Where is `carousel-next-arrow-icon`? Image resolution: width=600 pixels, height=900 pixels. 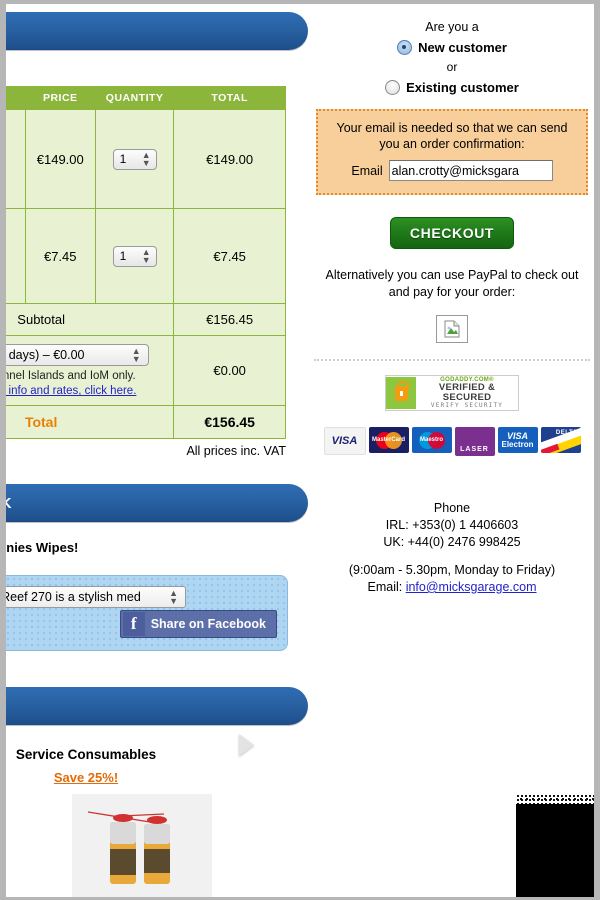
carousel-next-arrow-icon is located at coordinates (246, 745).